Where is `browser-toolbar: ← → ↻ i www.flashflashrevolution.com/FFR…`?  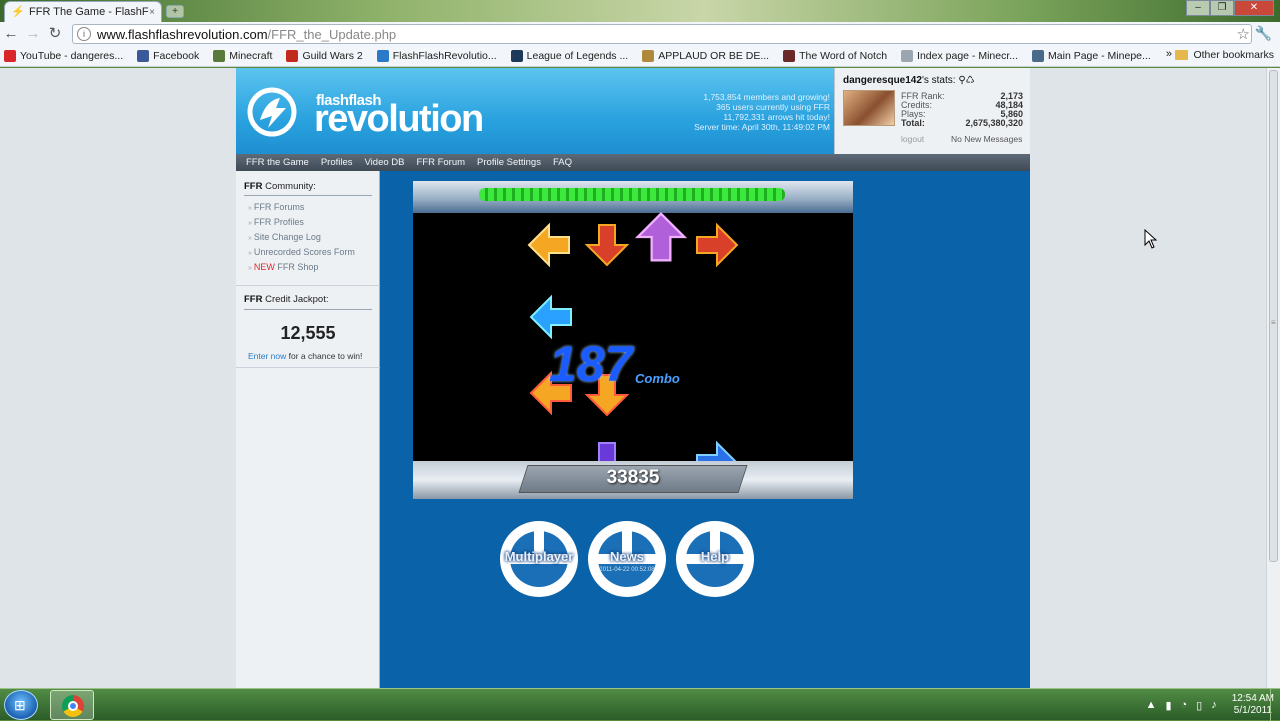 browser-toolbar: ← → ↻ i www.flashflashrevolution.com/FFR… is located at coordinates (640, 34).